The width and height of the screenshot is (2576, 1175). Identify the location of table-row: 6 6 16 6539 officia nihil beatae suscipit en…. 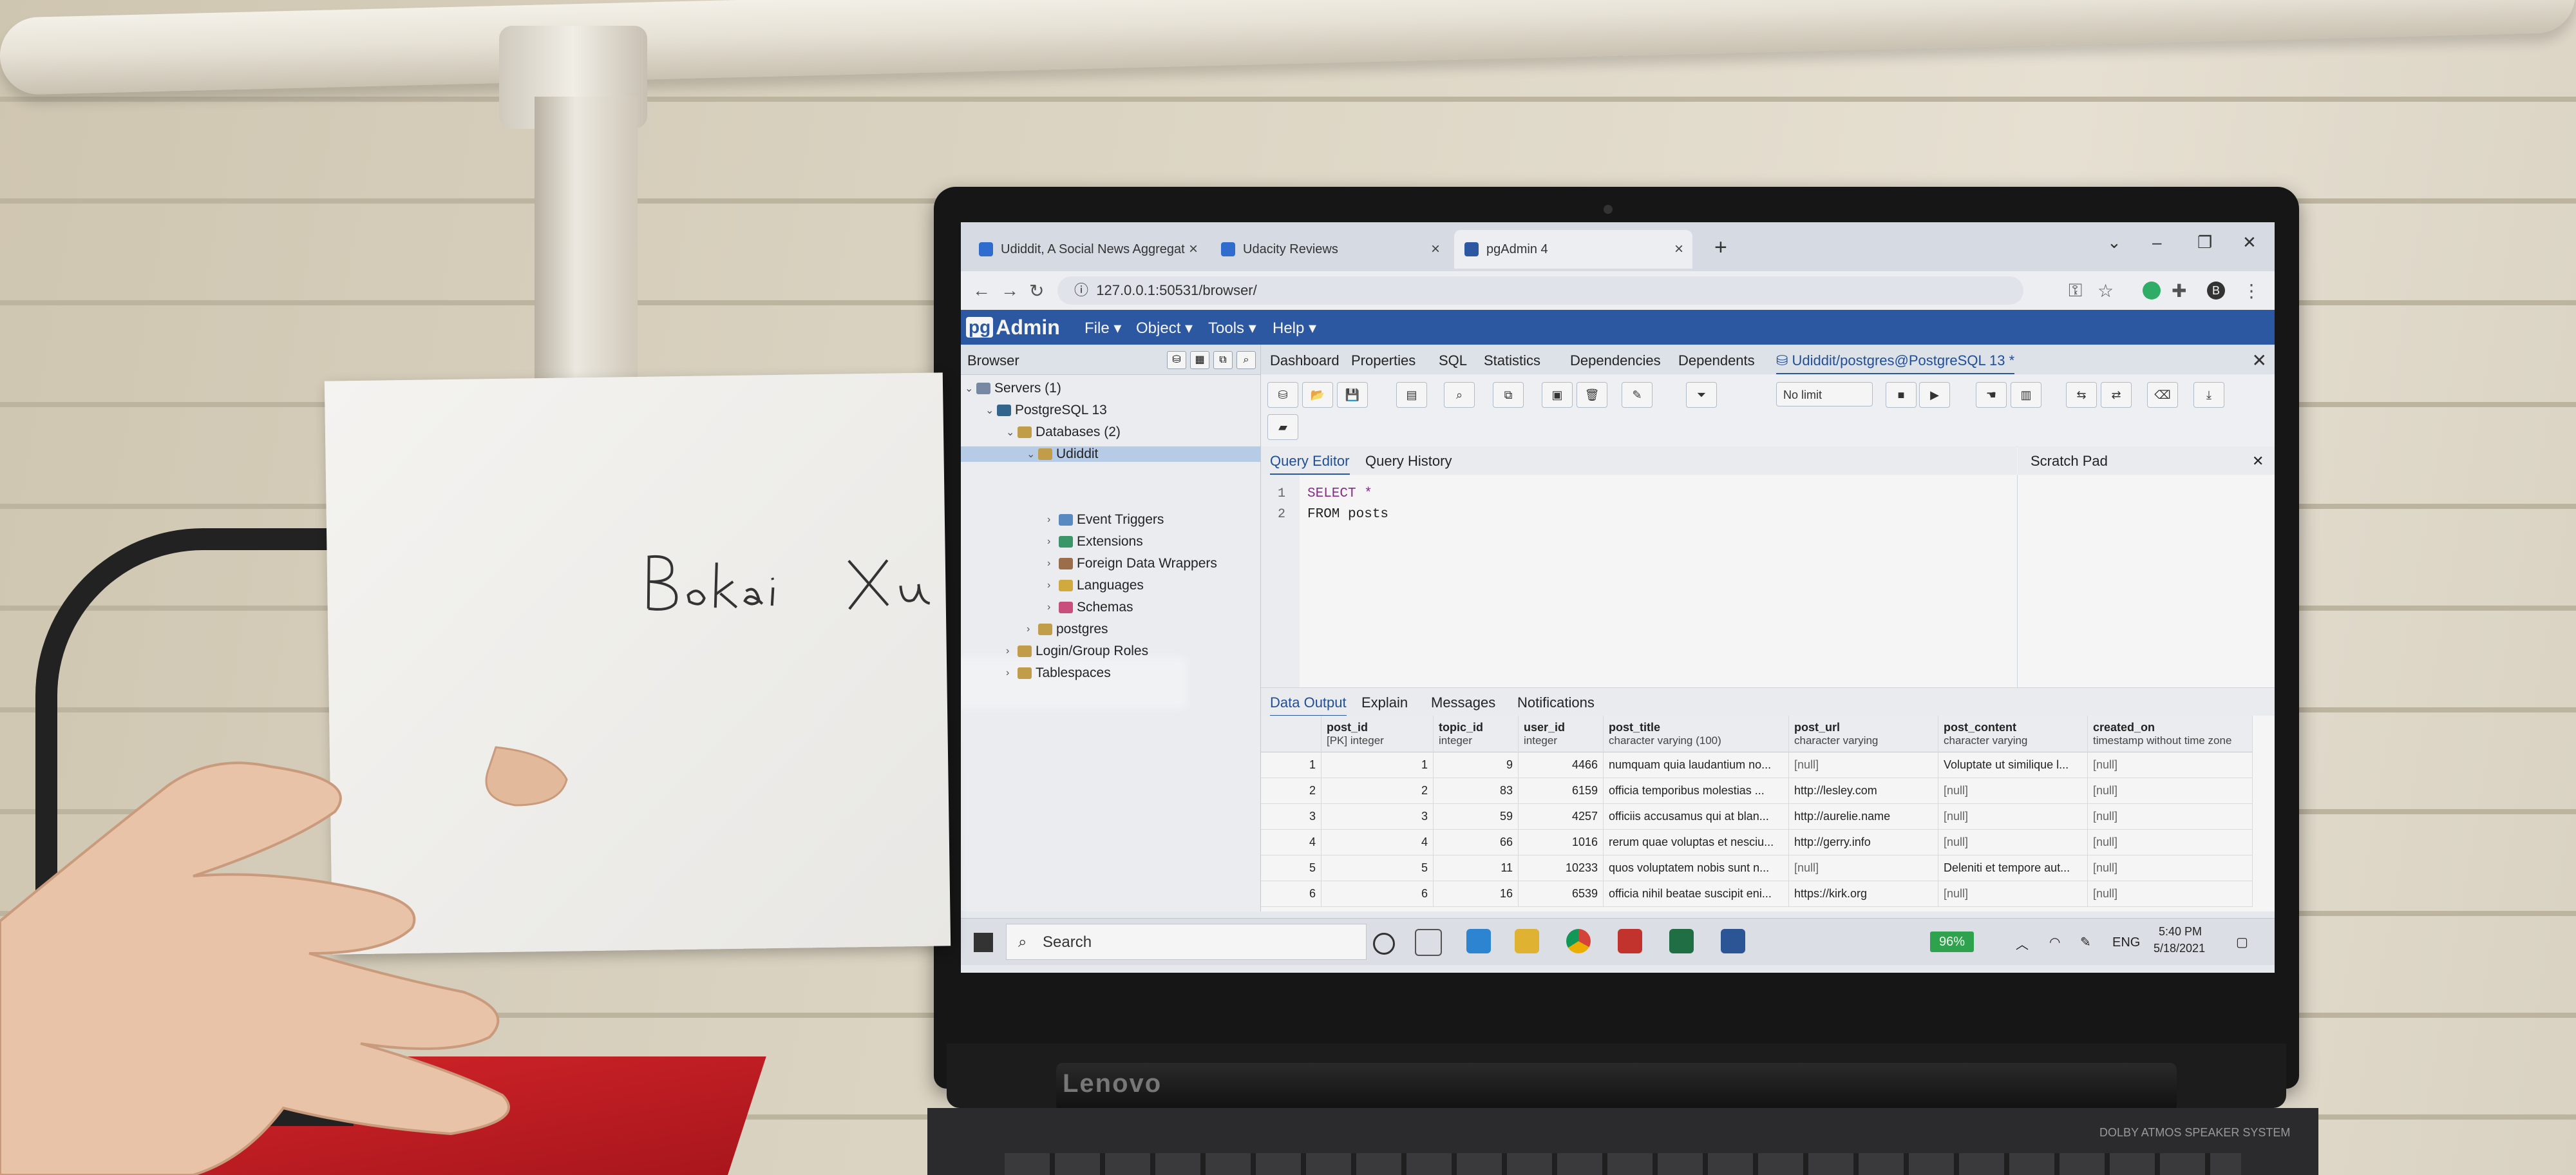
(1757, 894).